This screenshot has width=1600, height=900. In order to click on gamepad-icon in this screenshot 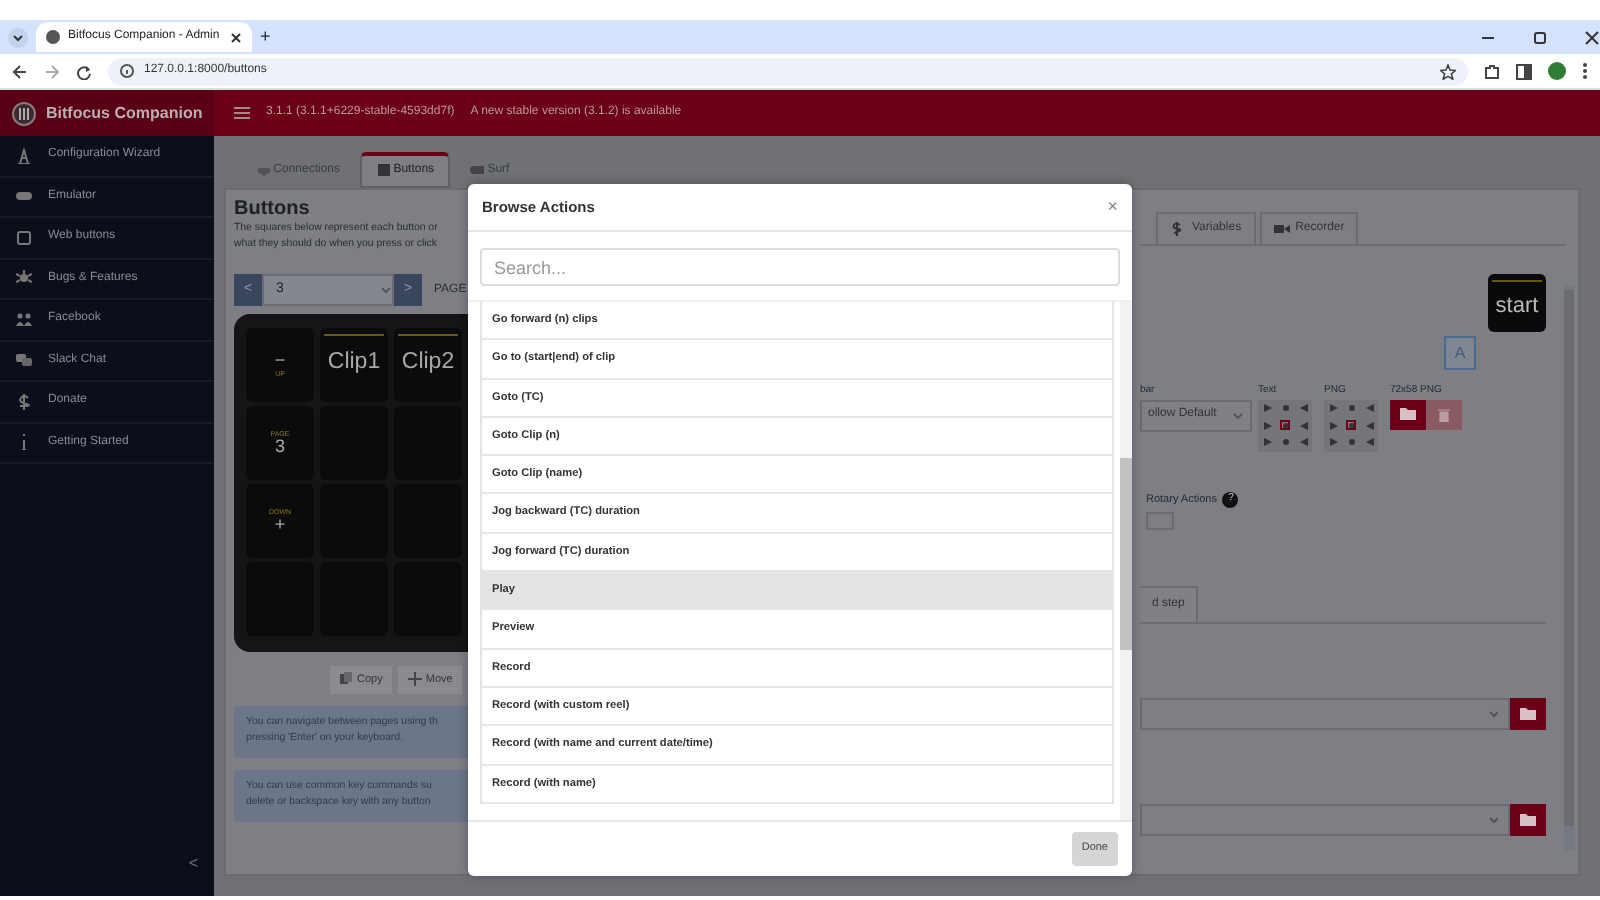, I will do `click(477, 168)`.